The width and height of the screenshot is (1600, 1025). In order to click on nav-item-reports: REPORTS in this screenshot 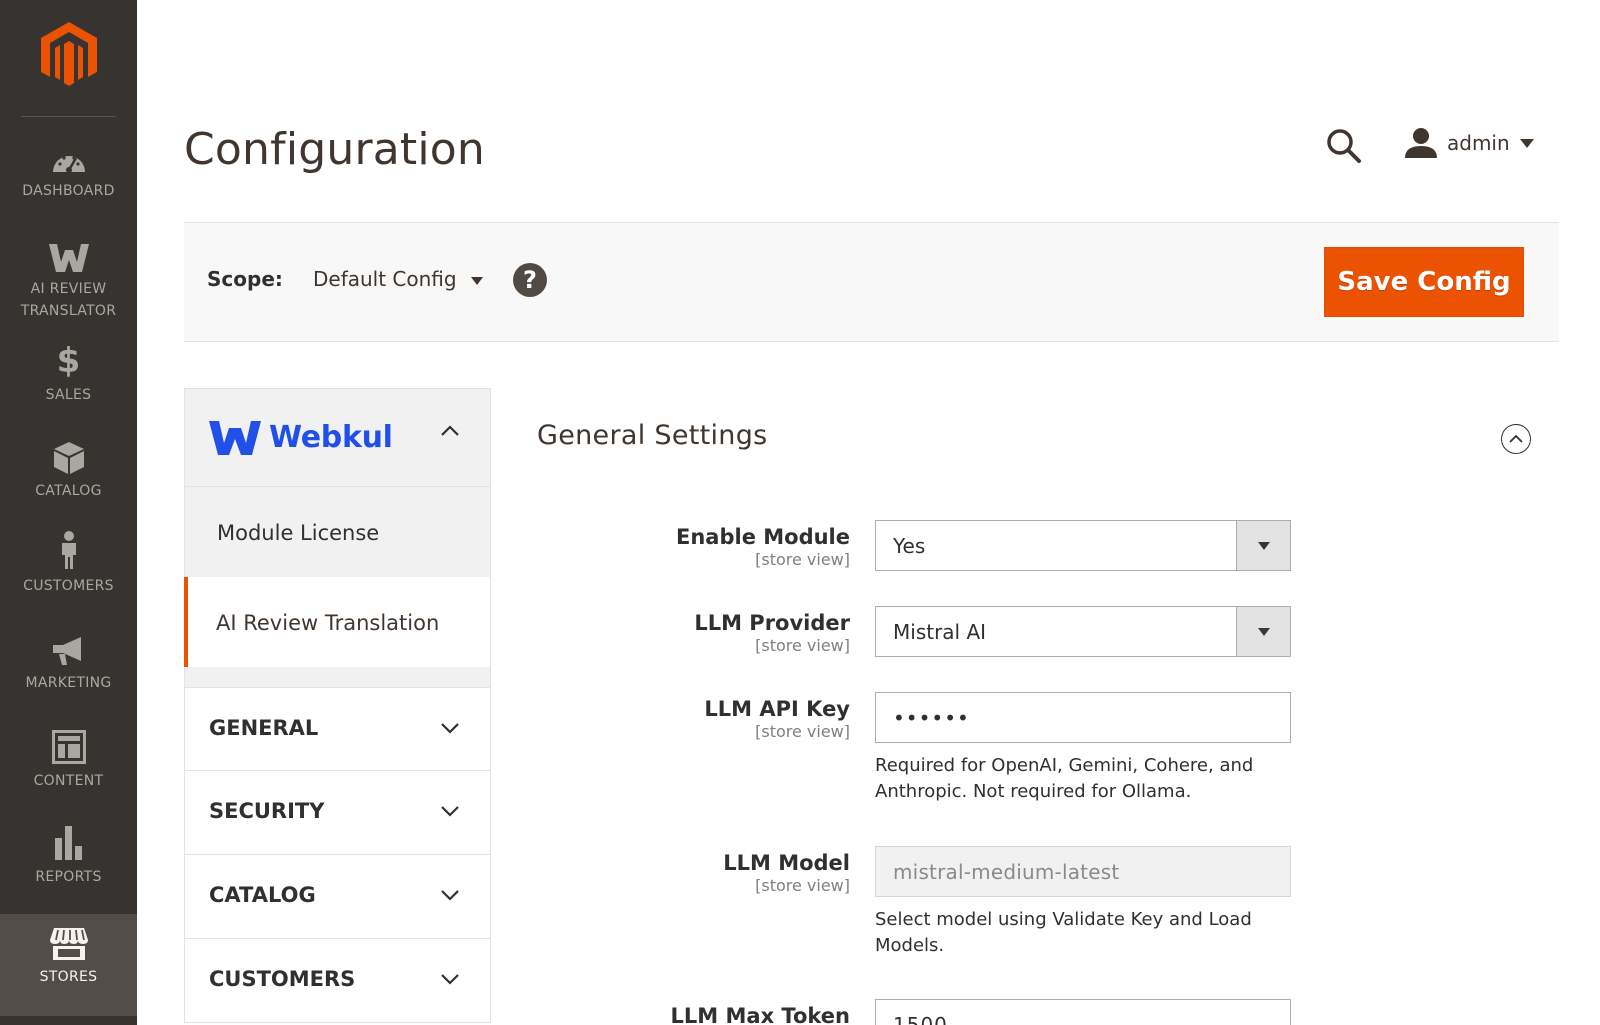, I will do `click(68, 872)`.